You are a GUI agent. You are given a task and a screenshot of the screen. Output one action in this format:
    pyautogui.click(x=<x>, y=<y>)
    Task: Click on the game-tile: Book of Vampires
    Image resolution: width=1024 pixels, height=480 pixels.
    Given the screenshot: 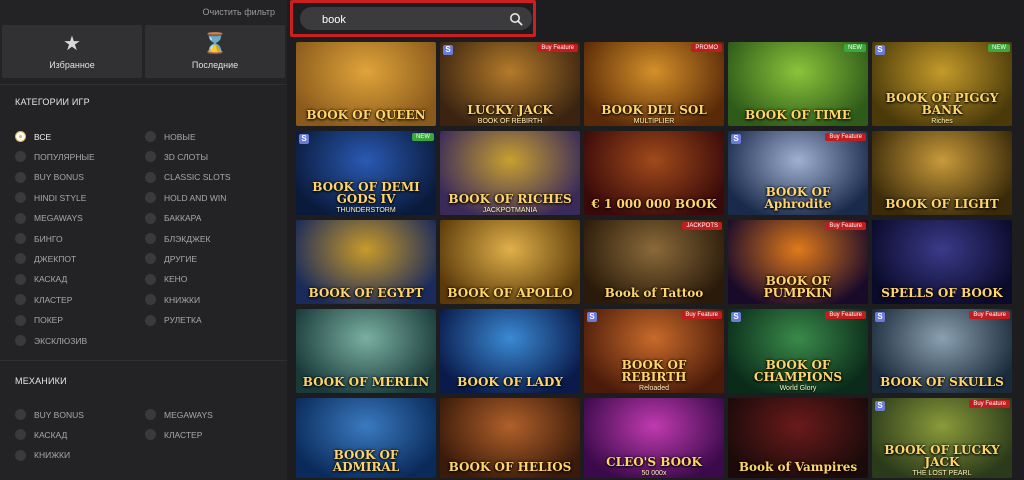 What is the action you would take?
    pyautogui.click(x=798, y=438)
    